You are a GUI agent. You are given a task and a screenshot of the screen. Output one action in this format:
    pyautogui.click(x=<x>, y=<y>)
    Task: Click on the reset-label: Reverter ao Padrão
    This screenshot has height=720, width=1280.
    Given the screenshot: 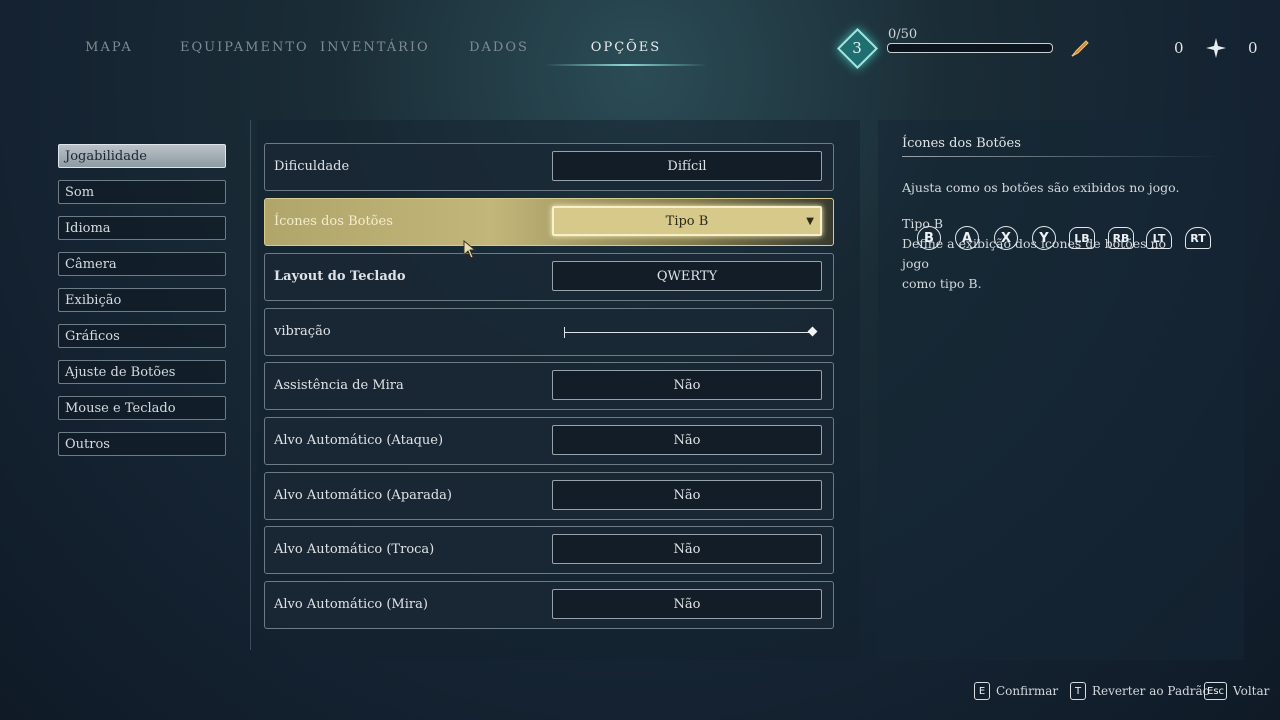 What is the action you would take?
    pyautogui.click(x=1151, y=691)
    